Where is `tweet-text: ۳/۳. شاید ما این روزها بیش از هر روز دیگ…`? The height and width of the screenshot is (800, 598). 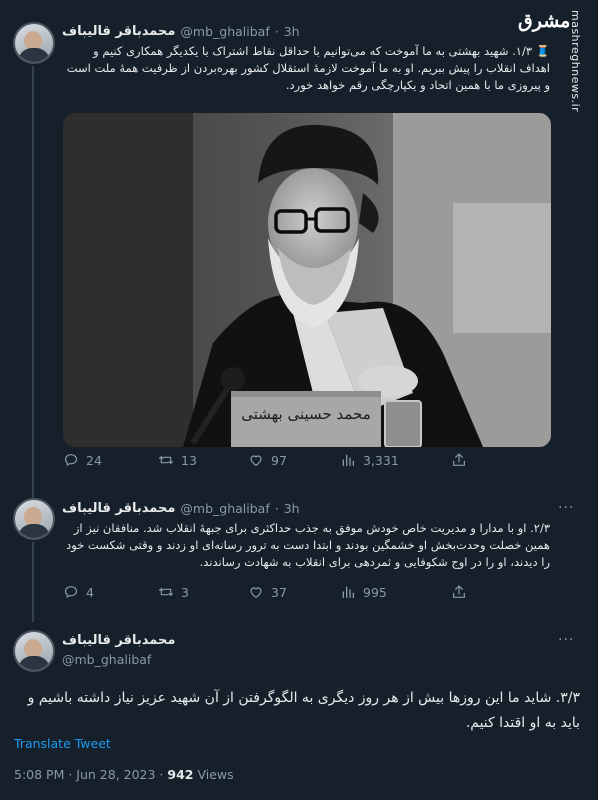 tweet-text: ۳/۳. شاید ما این روزها بیش از هر روز دیگ… is located at coordinates (303, 710).